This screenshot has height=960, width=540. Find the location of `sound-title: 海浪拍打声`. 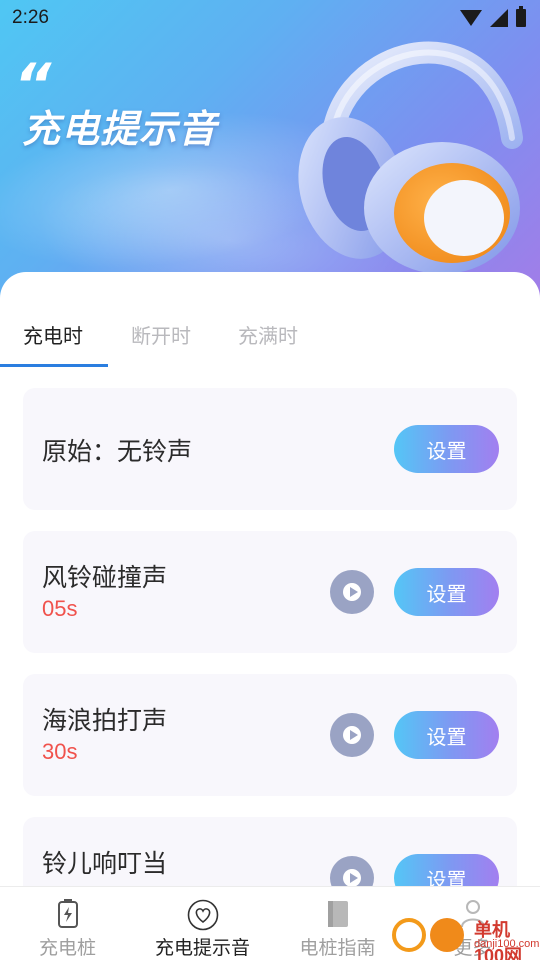

sound-title: 海浪拍打声 is located at coordinates (105, 720).